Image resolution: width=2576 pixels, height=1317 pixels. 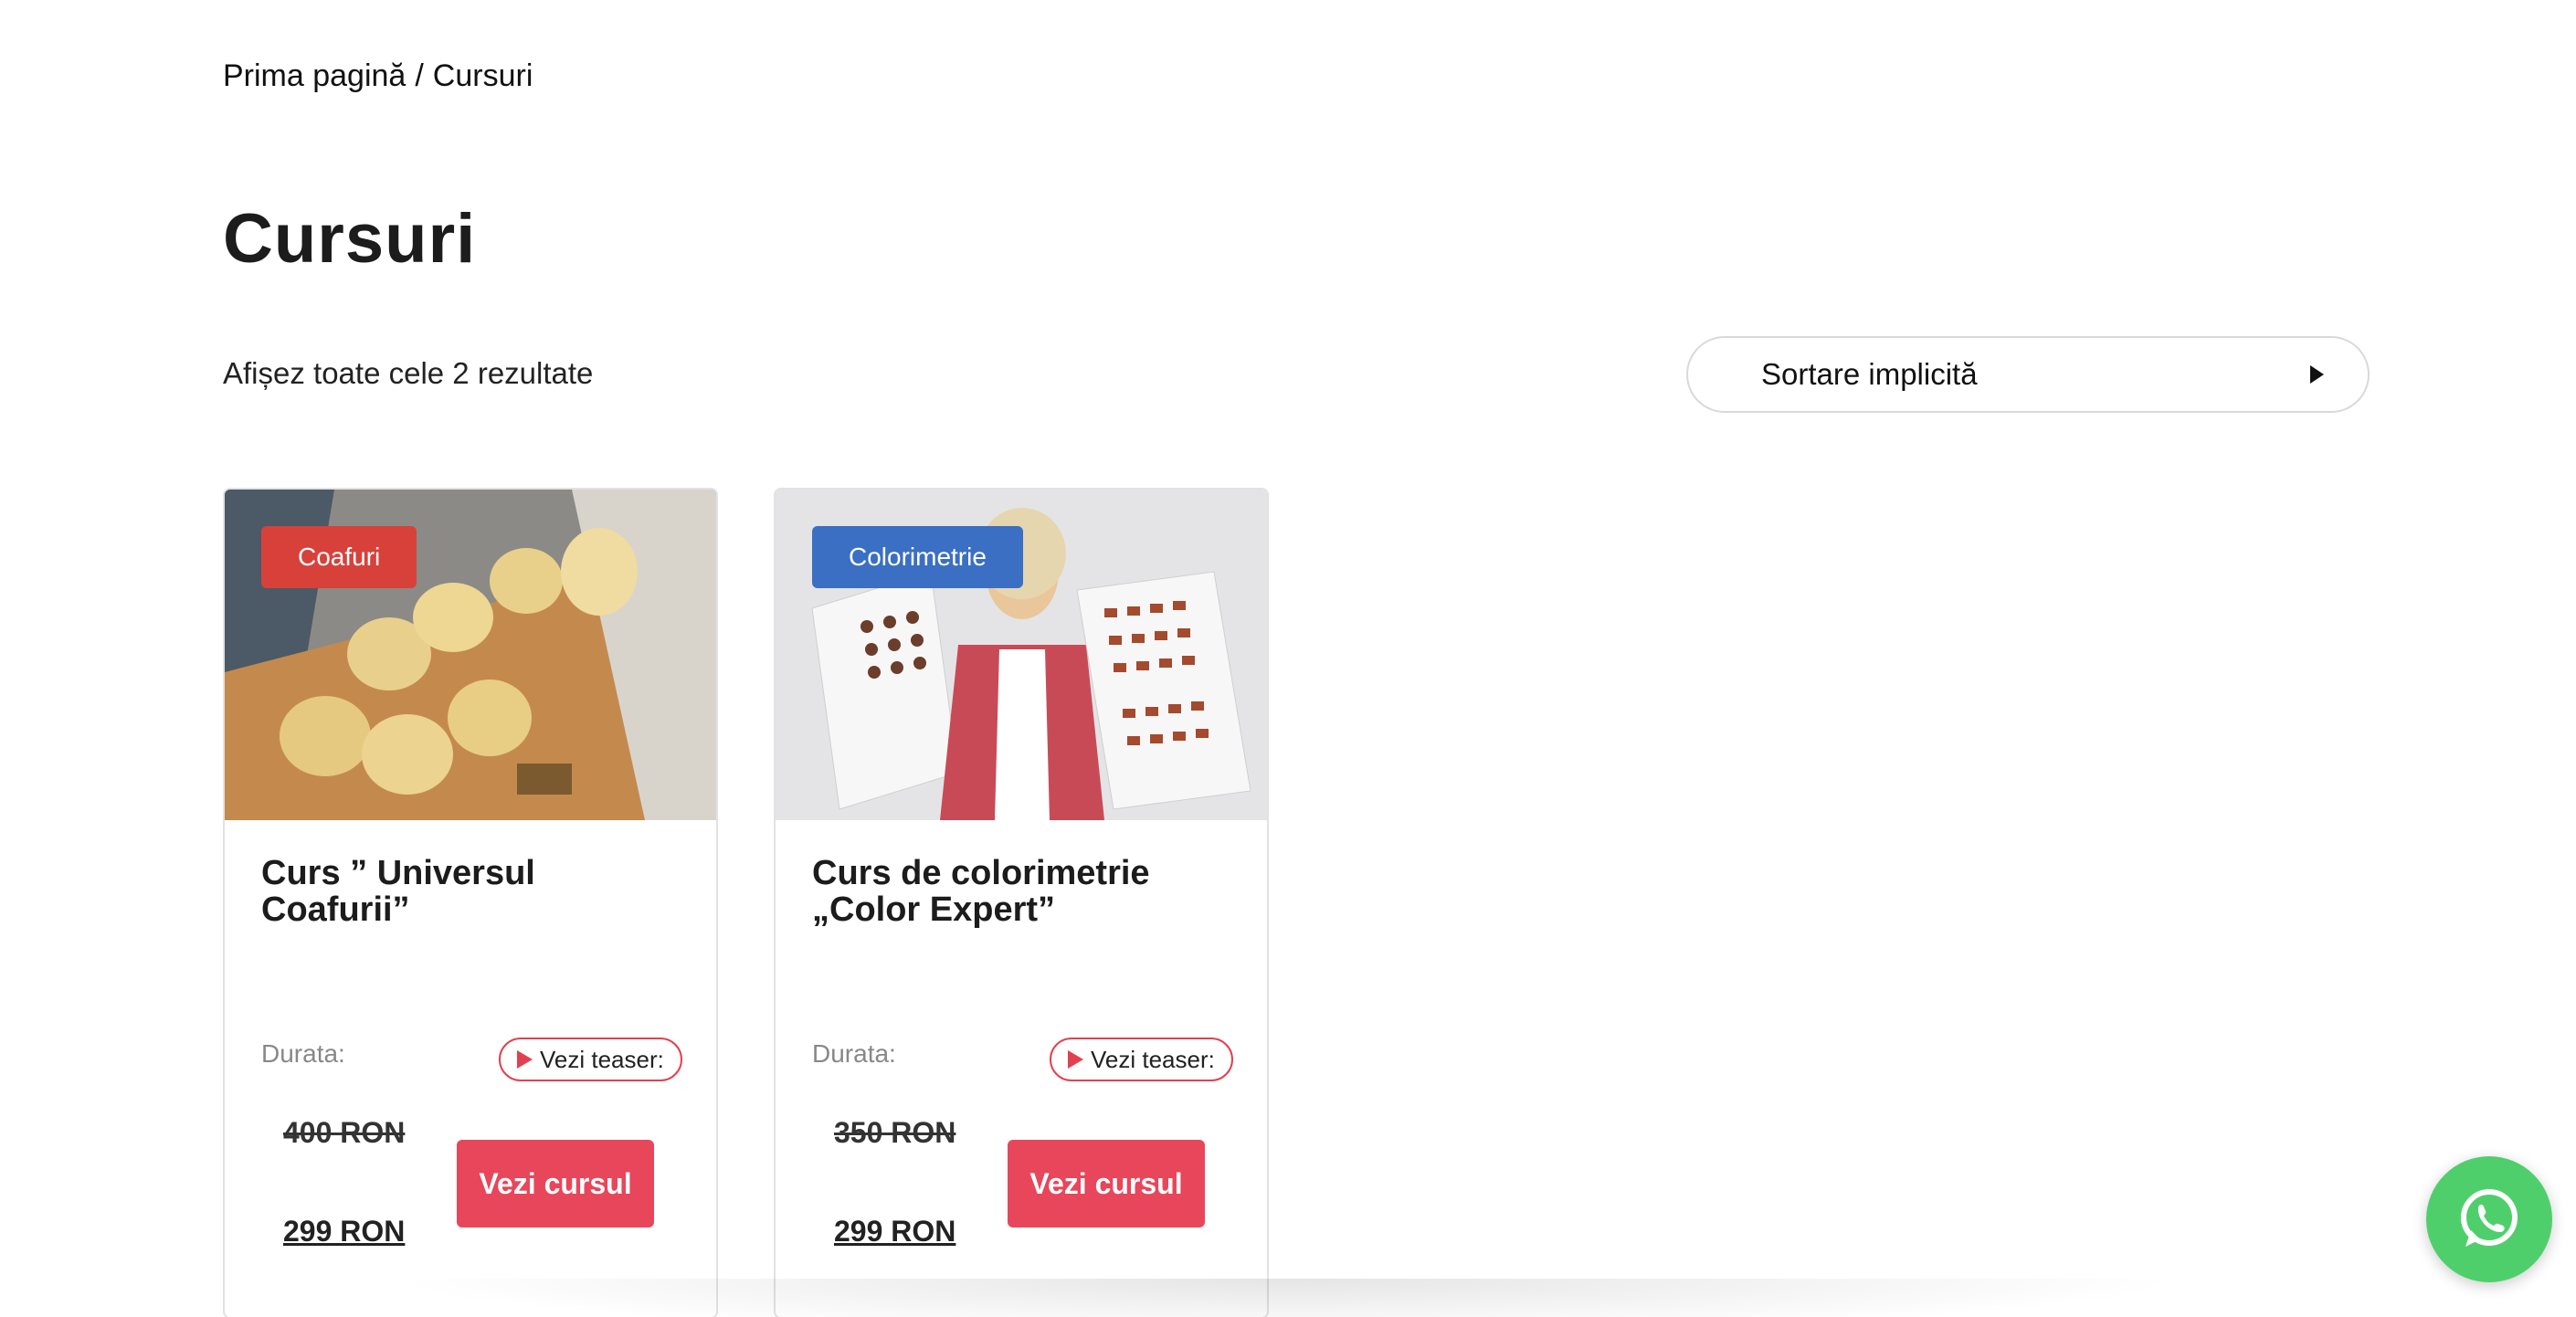 I want to click on old-price: 350 RON, so click(x=895, y=1133).